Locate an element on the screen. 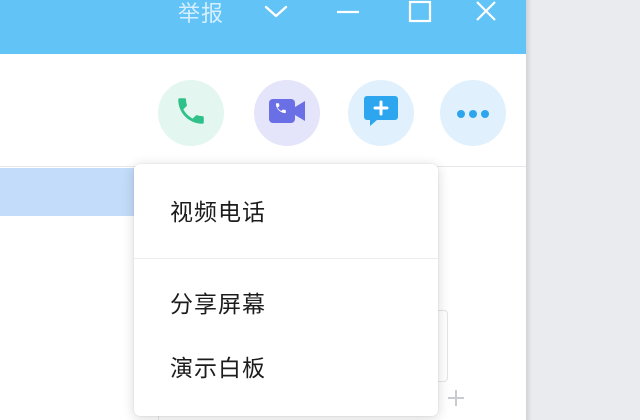 The width and height of the screenshot is (640, 420). menu-item-label: 演示白板 is located at coordinates (218, 369).